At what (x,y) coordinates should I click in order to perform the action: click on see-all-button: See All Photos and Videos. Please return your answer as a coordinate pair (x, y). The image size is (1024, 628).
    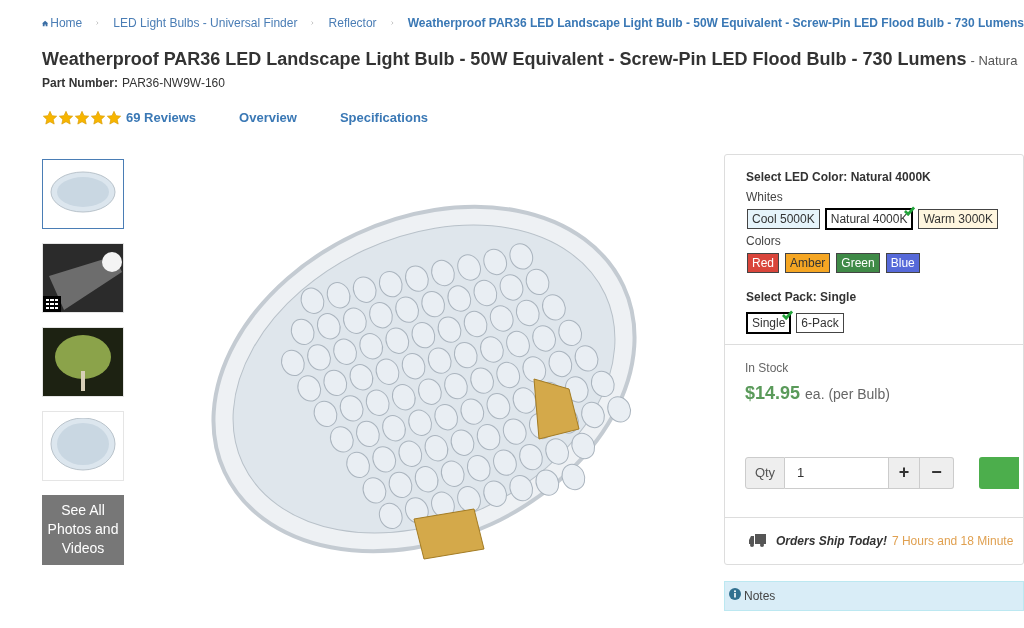
    Looking at the image, I should click on (83, 529).